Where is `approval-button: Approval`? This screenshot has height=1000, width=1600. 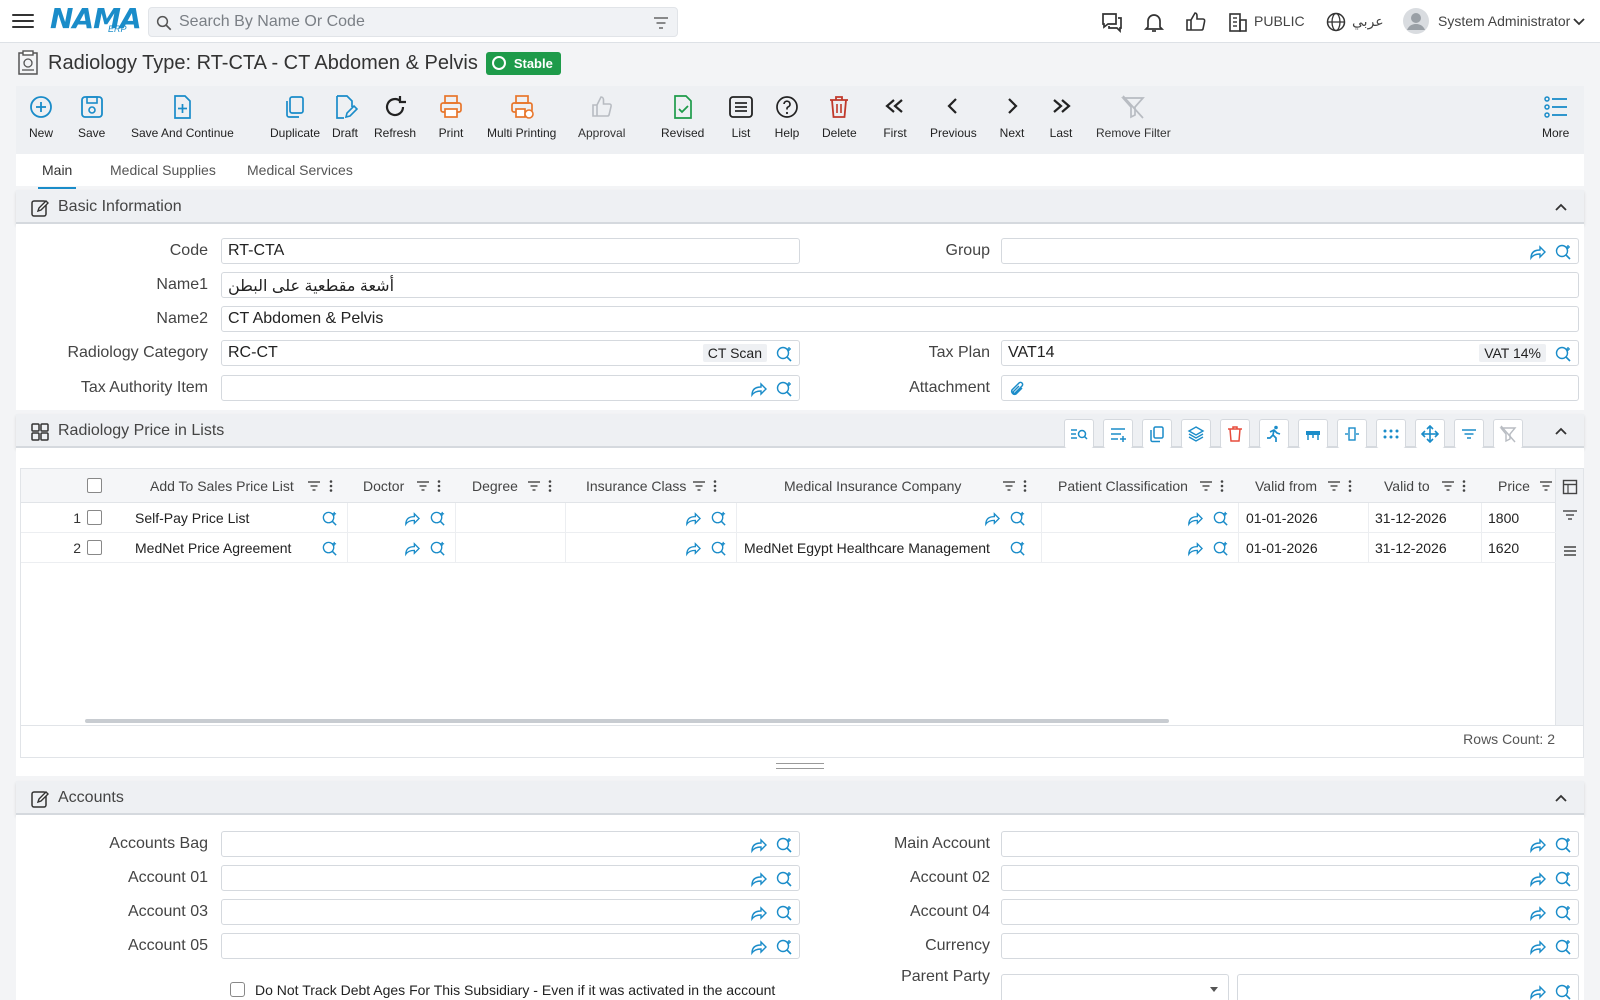
approval-button: Approval is located at coordinates (601, 117).